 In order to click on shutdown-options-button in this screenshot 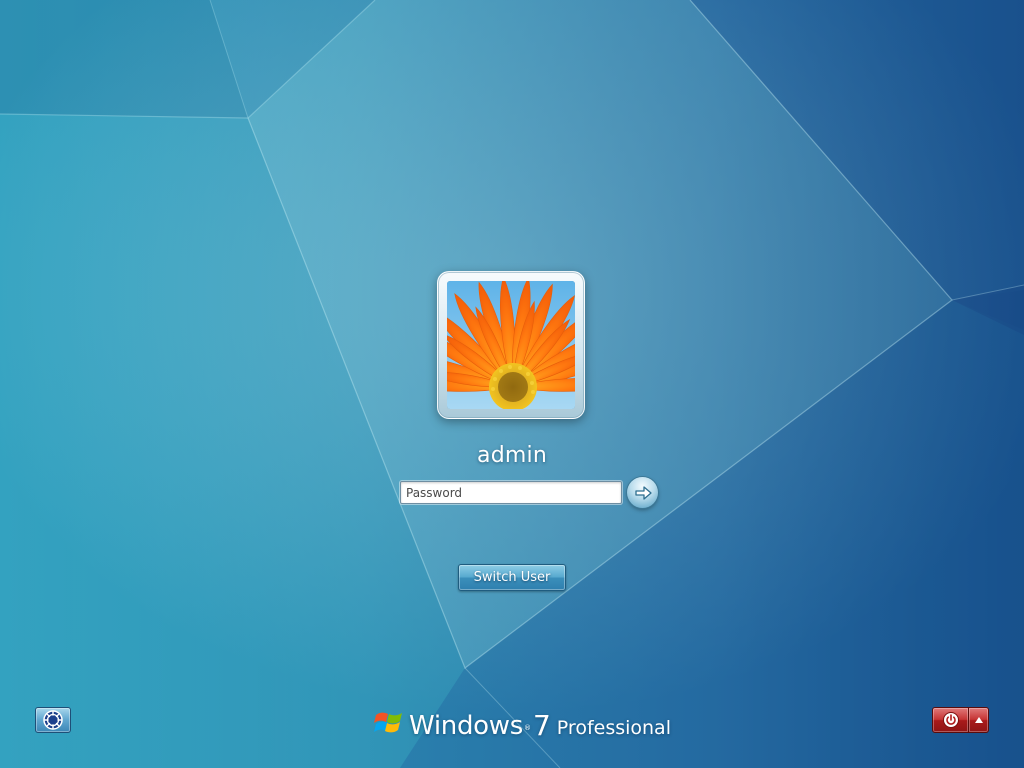, I will do `click(979, 720)`.